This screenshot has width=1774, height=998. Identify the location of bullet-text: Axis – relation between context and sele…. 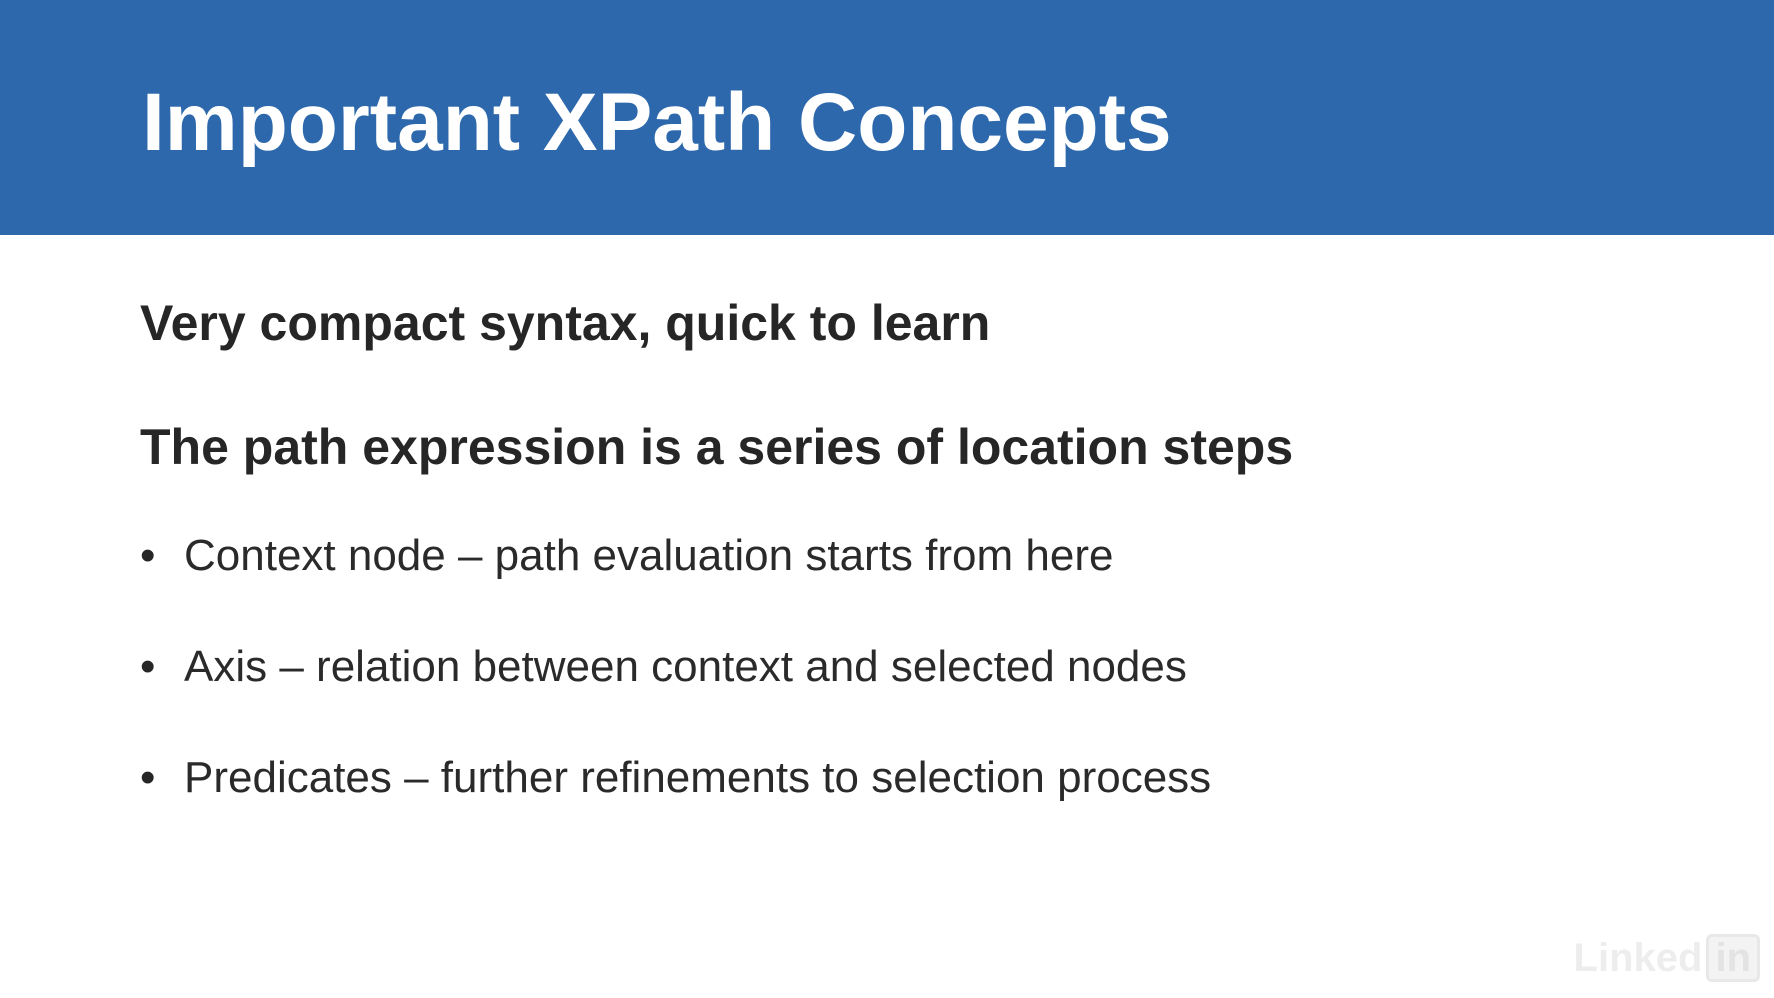
(685, 666).